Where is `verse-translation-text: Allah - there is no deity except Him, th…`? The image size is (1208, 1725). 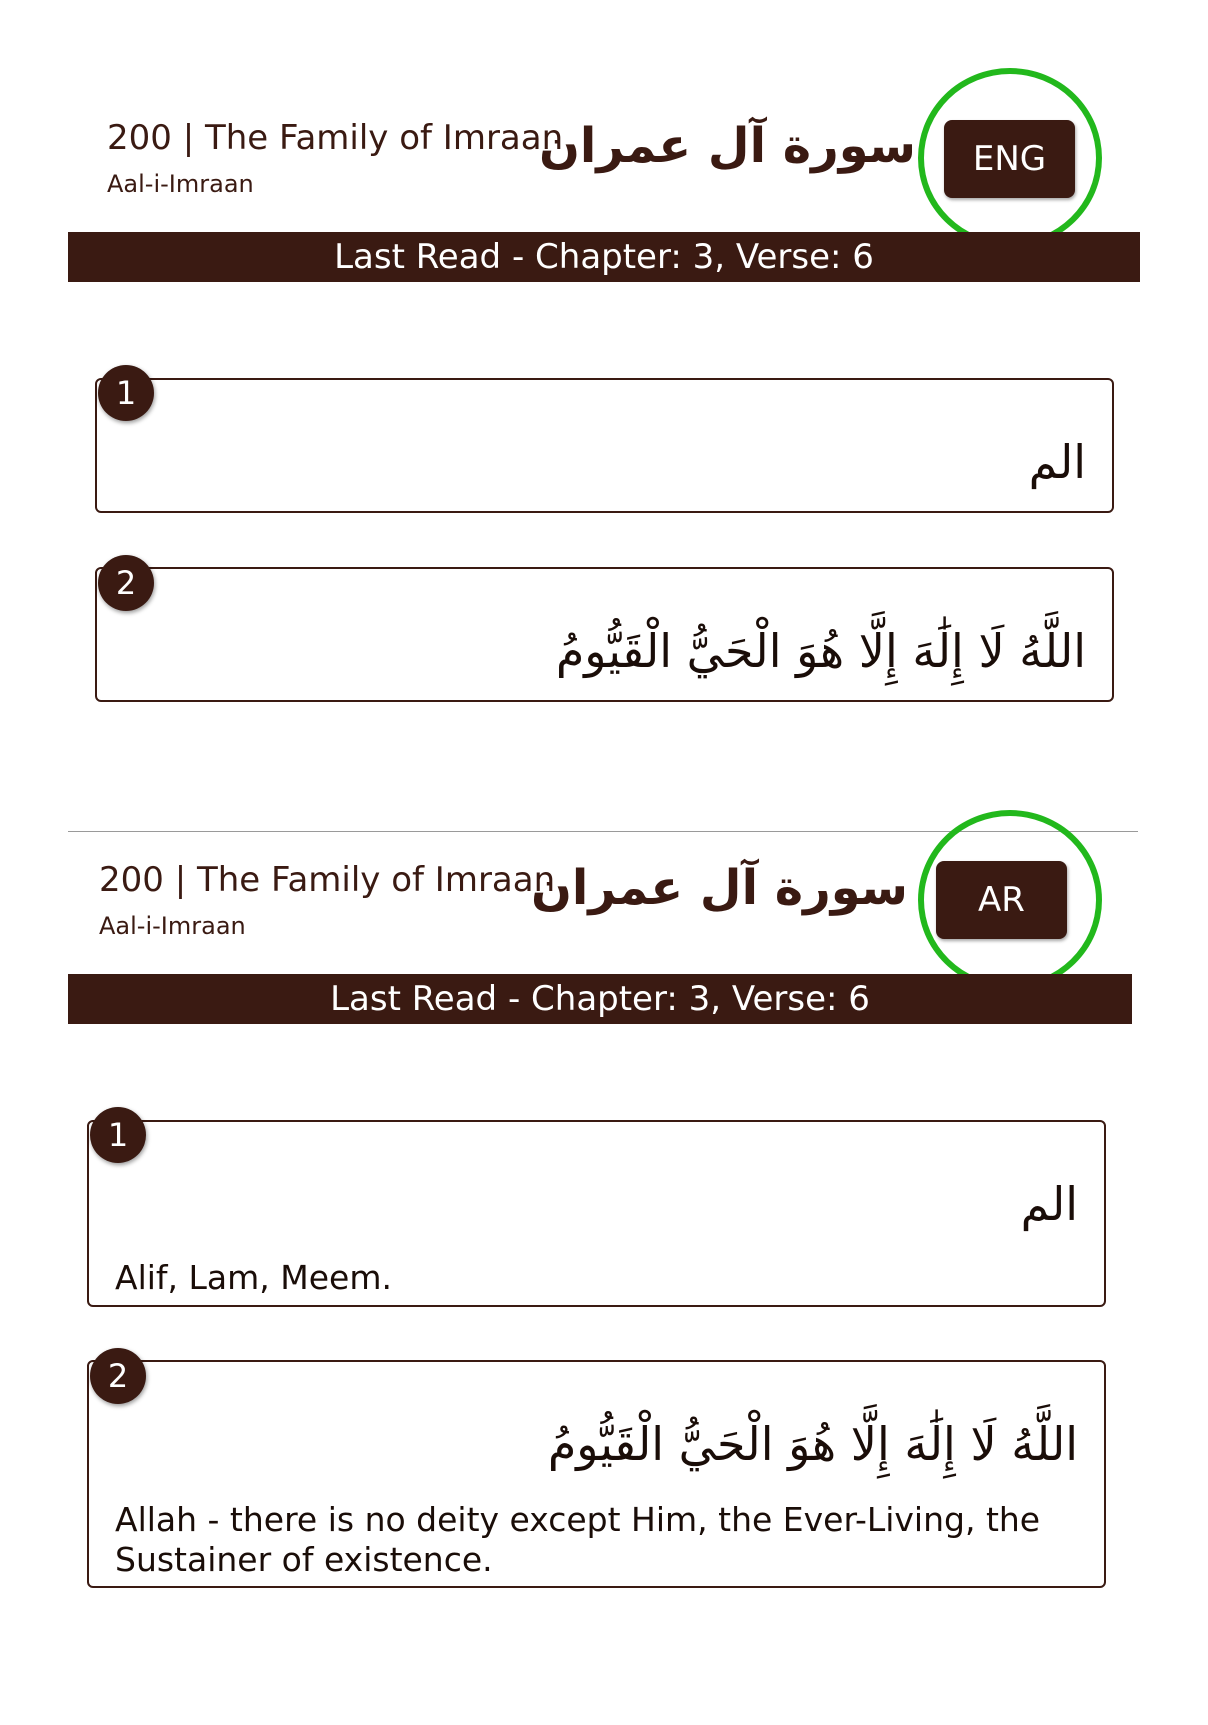
verse-translation-text: Allah - there is no deity except Him, th… is located at coordinates (578, 1539).